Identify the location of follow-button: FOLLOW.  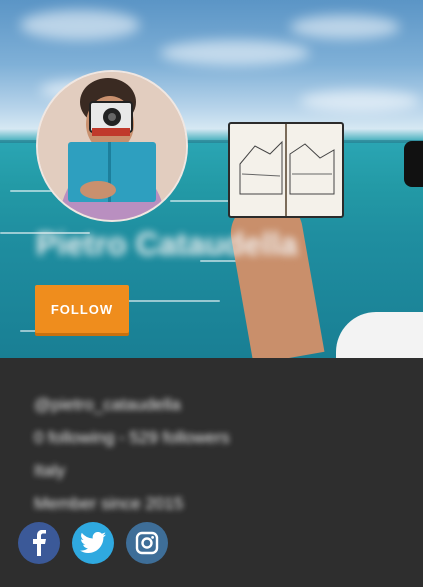
(82, 309).